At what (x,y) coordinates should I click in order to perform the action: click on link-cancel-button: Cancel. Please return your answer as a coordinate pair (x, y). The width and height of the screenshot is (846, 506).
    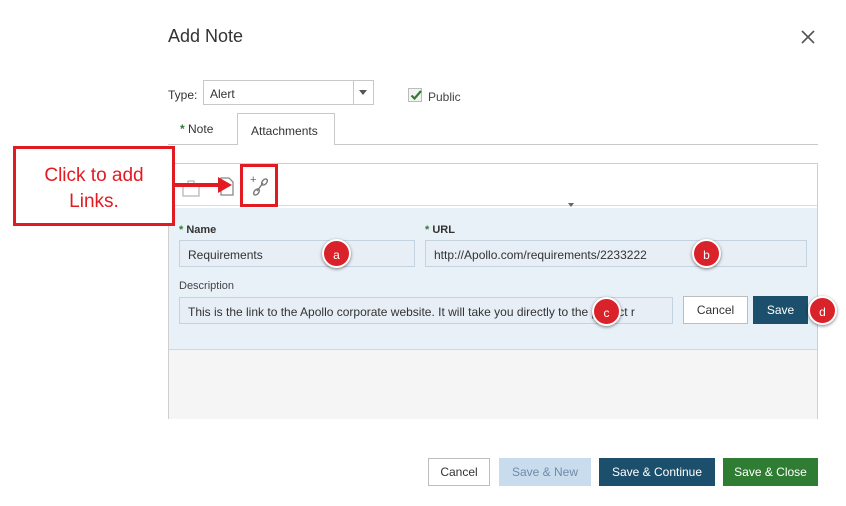
    Looking at the image, I should click on (715, 310).